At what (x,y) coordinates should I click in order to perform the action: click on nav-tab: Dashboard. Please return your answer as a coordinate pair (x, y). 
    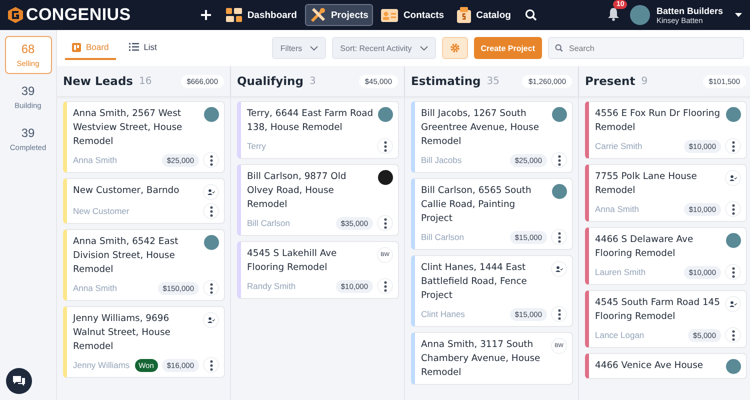
    Looking at the image, I should click on (261, 15).